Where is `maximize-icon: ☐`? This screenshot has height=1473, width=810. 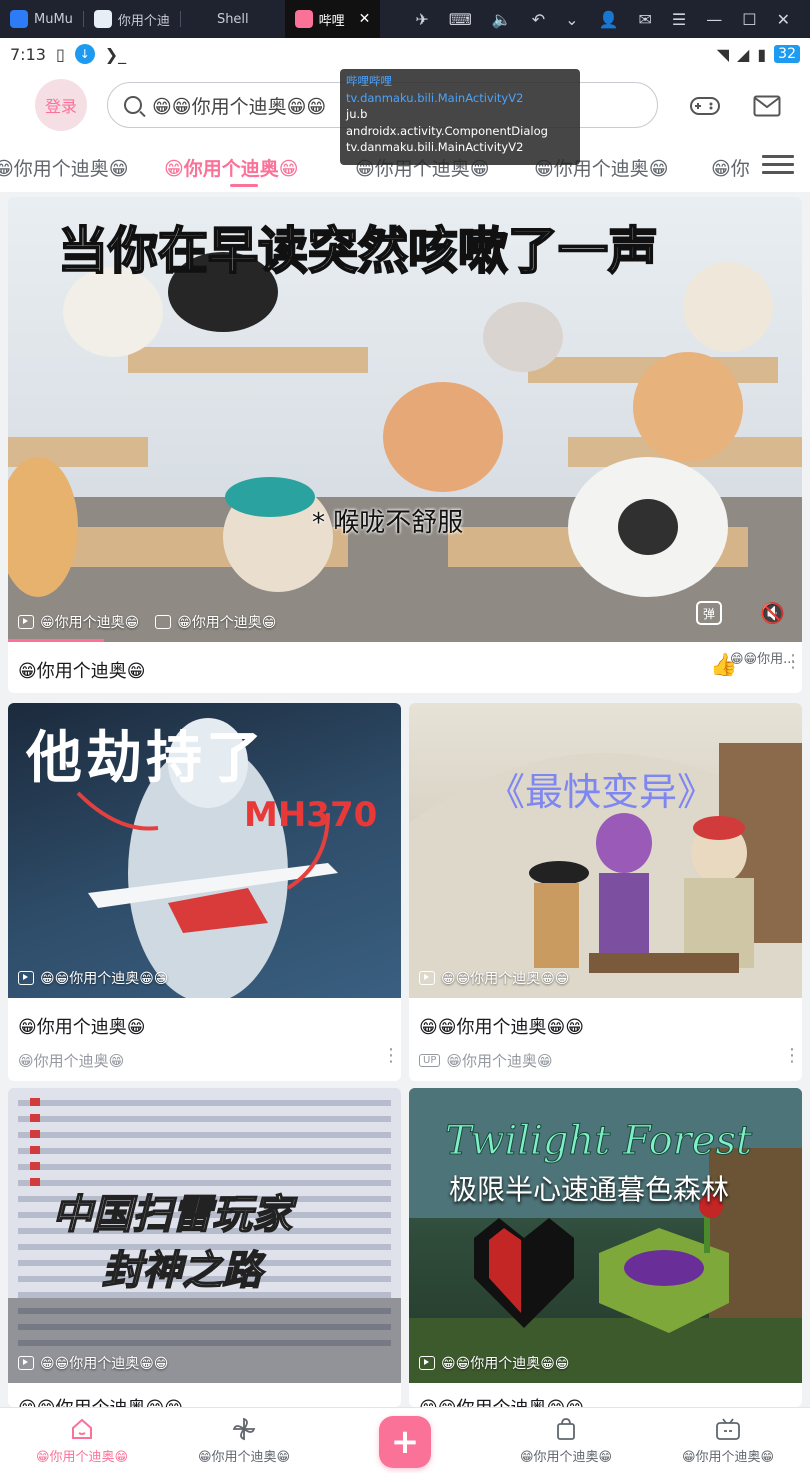
maximize-icon: ☐ is located at coordinates (749, 19).